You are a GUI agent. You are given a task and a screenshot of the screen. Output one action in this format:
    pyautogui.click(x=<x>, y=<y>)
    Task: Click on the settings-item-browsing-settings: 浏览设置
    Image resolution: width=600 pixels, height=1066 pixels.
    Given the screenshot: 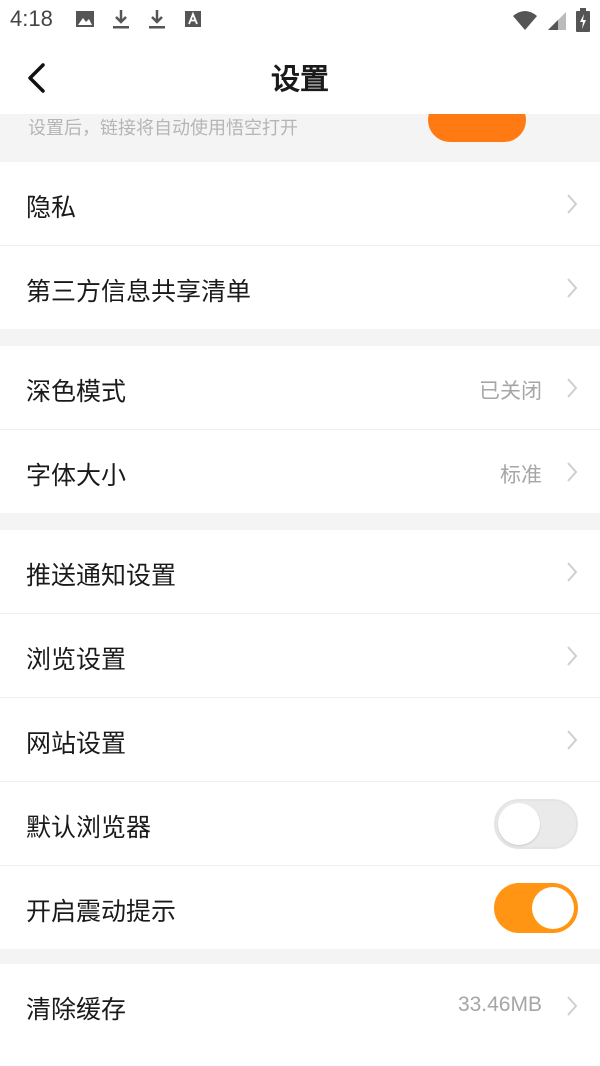 What is the action you would take?
    pyautogui.click(x=300, y=656)
    